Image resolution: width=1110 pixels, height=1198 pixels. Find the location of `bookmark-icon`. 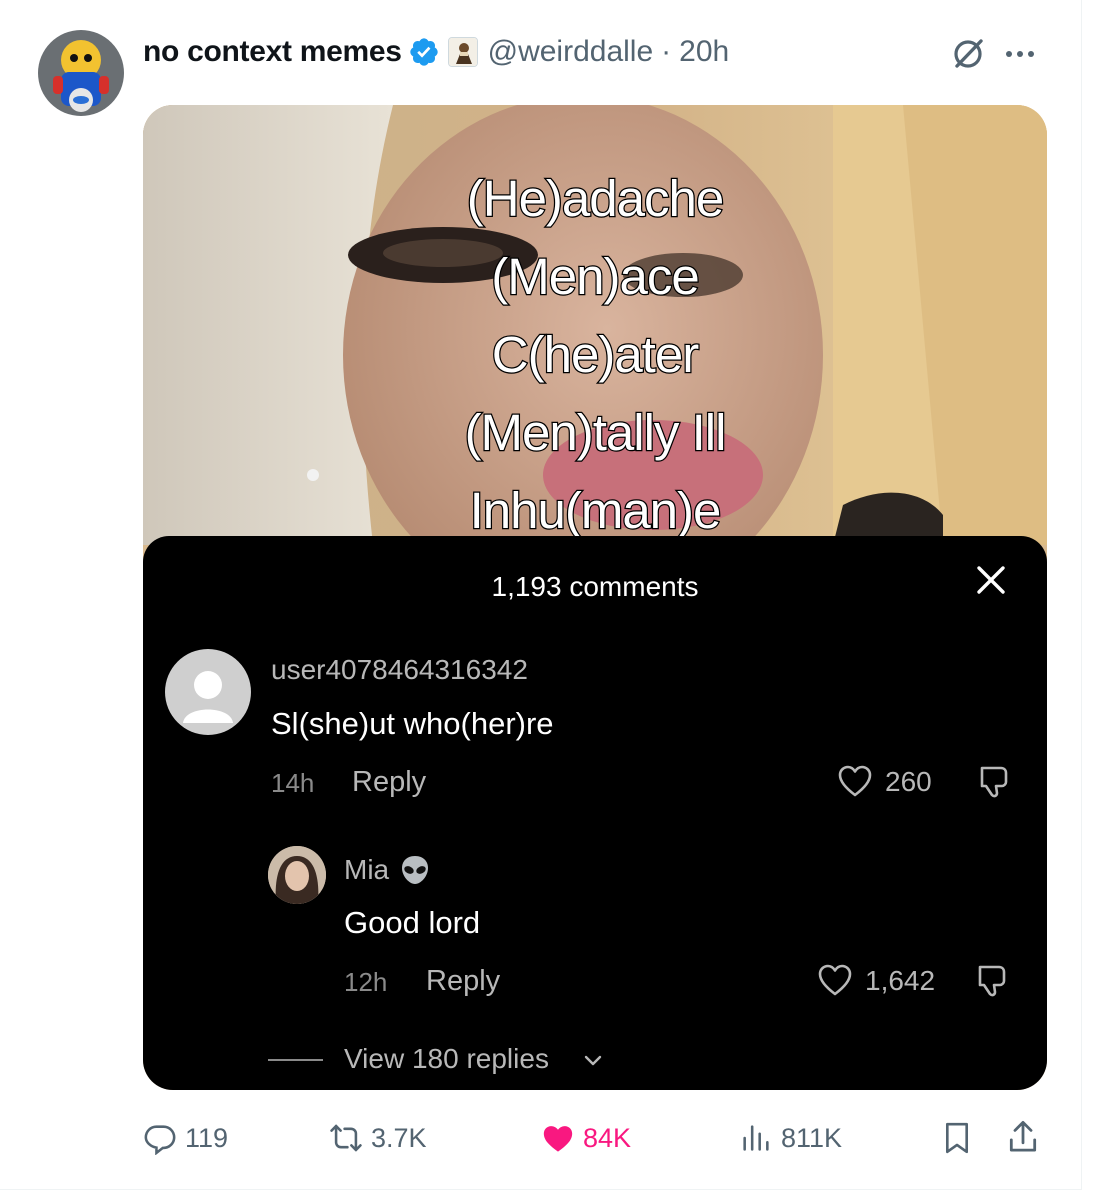

bookmark-icon is located at coordinates (957, 1138).